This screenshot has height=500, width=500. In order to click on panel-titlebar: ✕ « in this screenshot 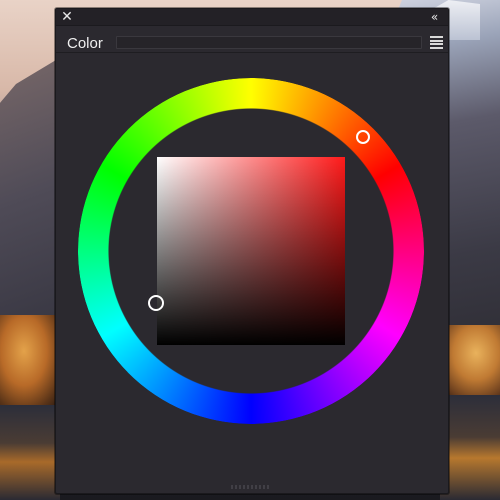, I will do `click(252, 17)`.